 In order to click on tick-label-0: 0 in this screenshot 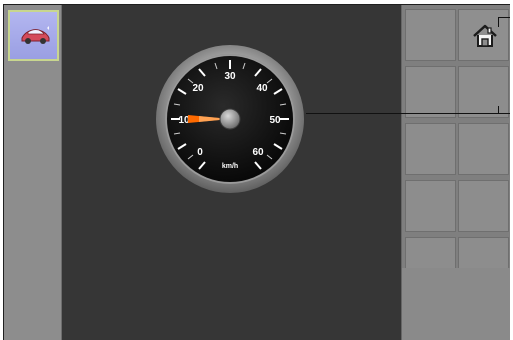, I will do `click(200, 152)`.